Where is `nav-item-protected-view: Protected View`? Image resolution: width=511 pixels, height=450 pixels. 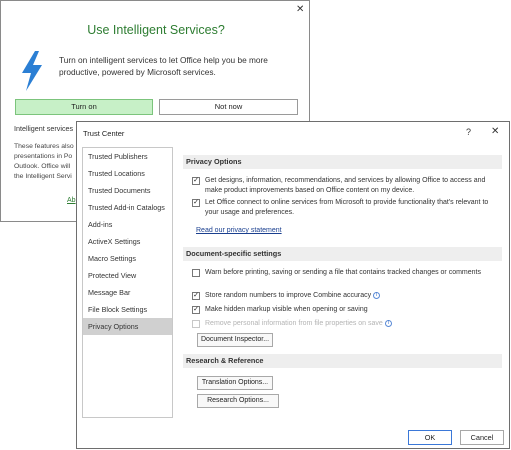 nav-item-protected-view: Protected View is located at coordinates (127, 275).